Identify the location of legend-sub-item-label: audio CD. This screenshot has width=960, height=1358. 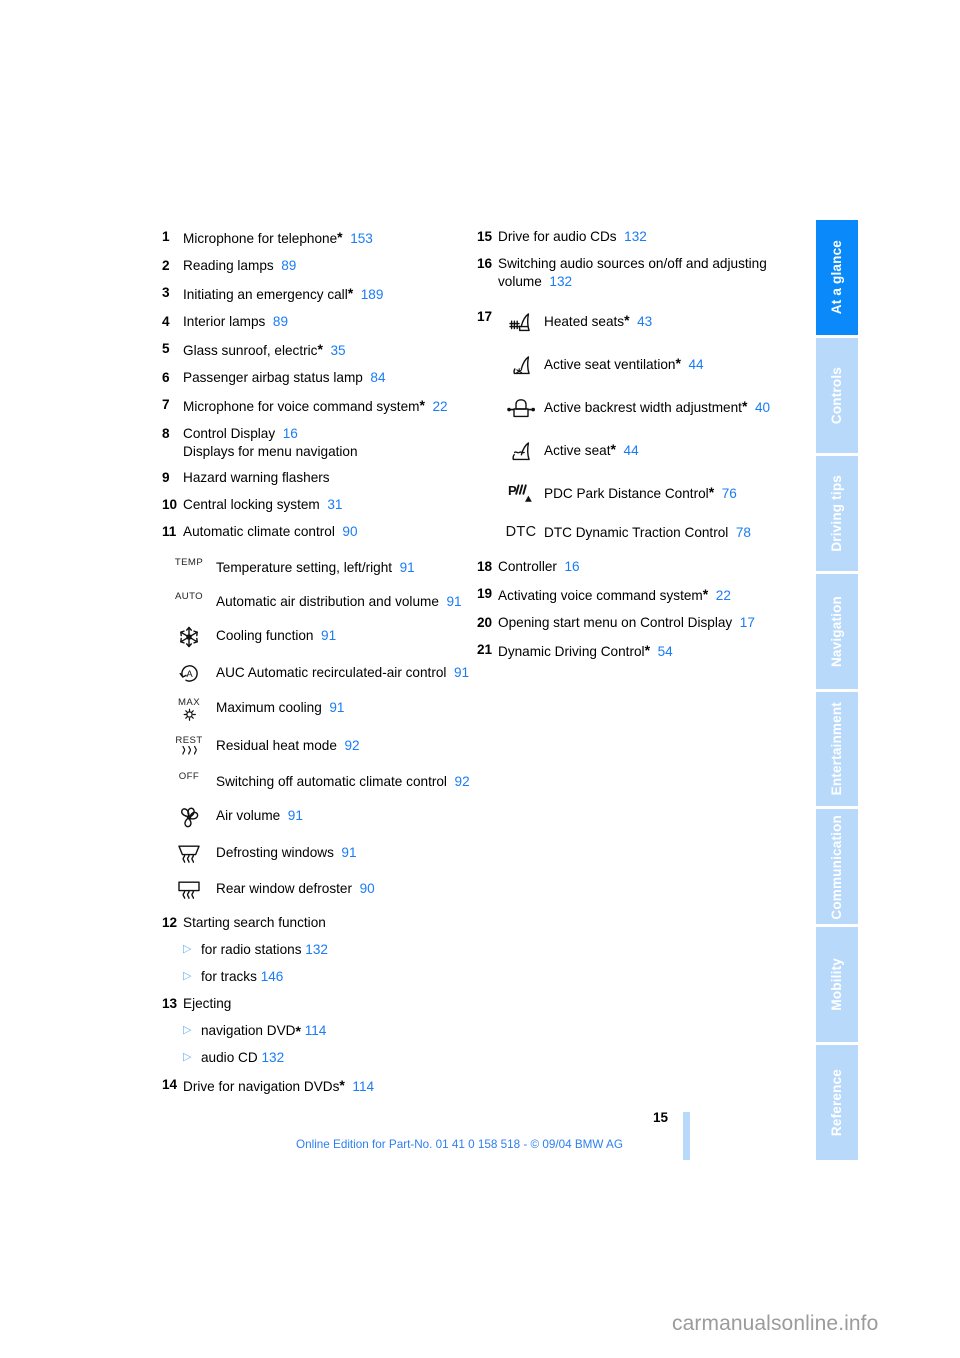
(229, 1058).